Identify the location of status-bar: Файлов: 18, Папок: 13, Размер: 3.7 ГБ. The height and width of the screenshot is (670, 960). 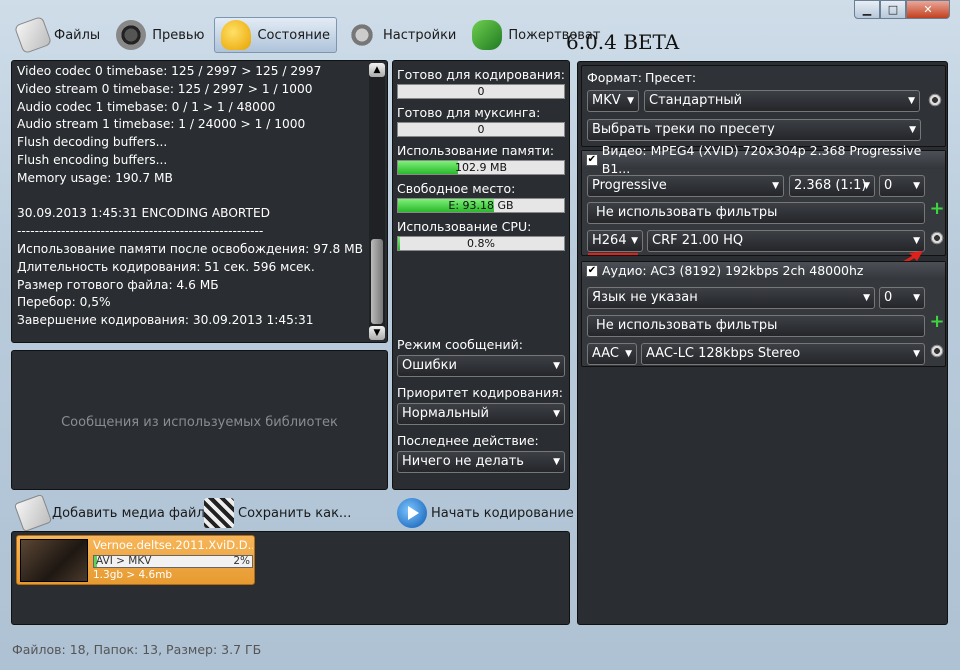
(137, 649).